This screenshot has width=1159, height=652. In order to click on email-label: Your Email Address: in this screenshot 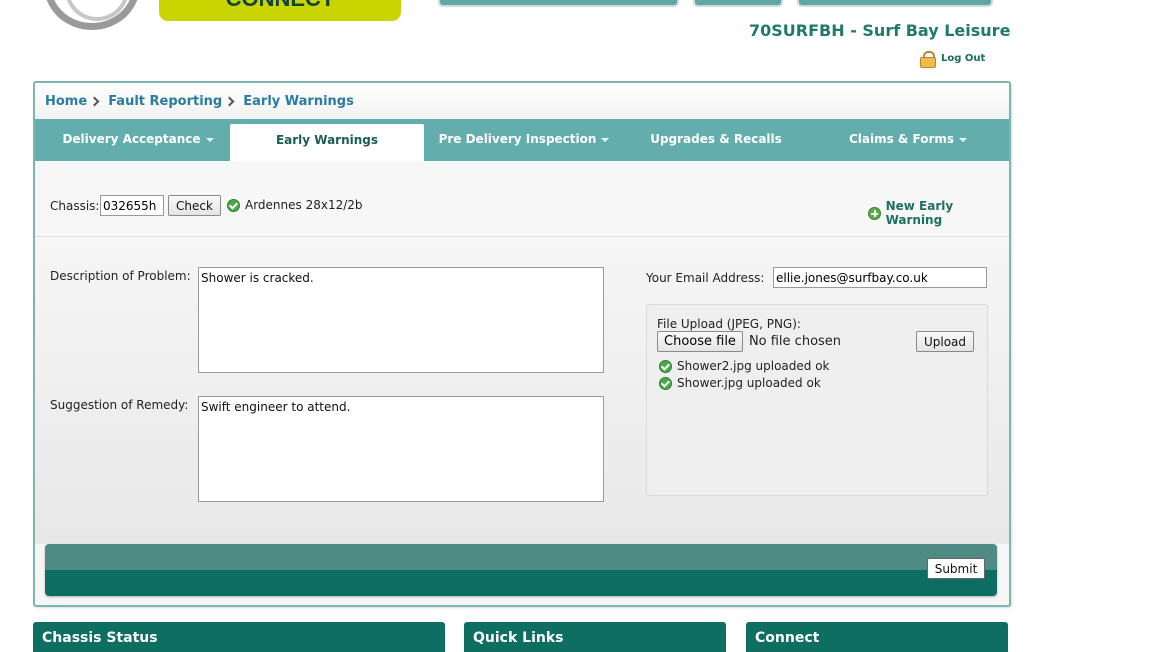, I will do `click(705, 278)`.